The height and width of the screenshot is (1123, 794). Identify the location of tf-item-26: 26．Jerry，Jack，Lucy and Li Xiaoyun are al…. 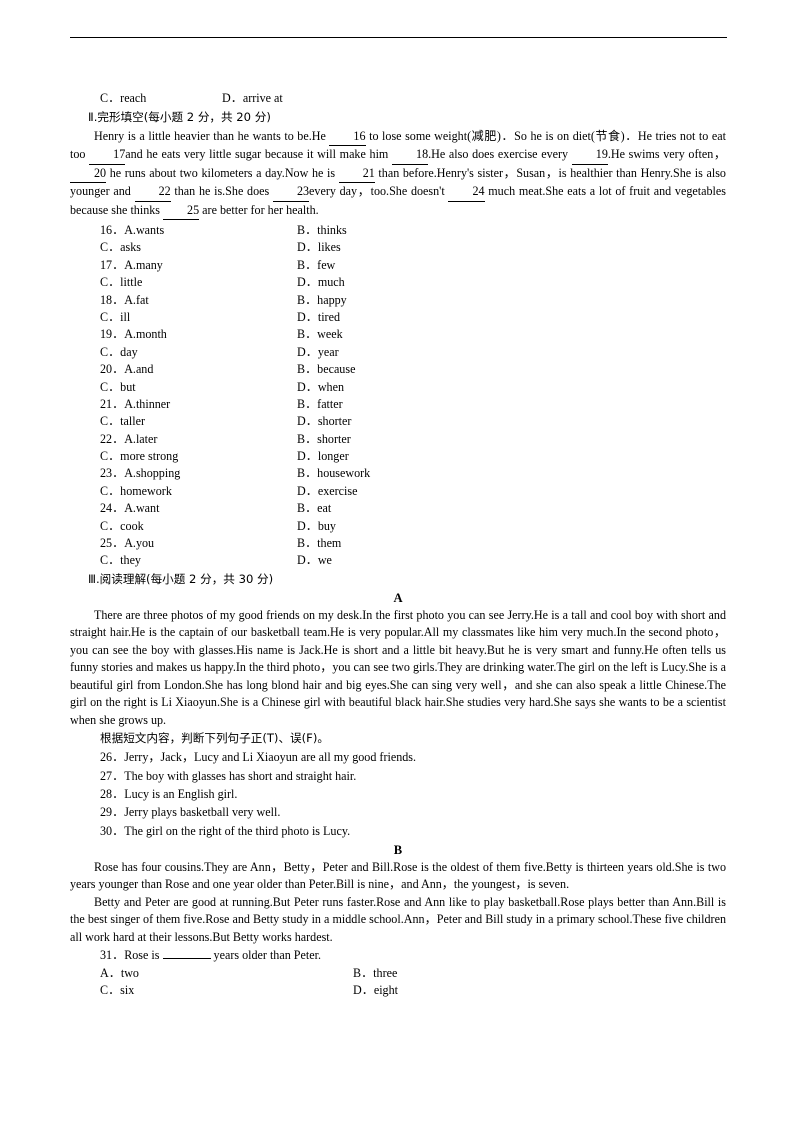
(398, 757).